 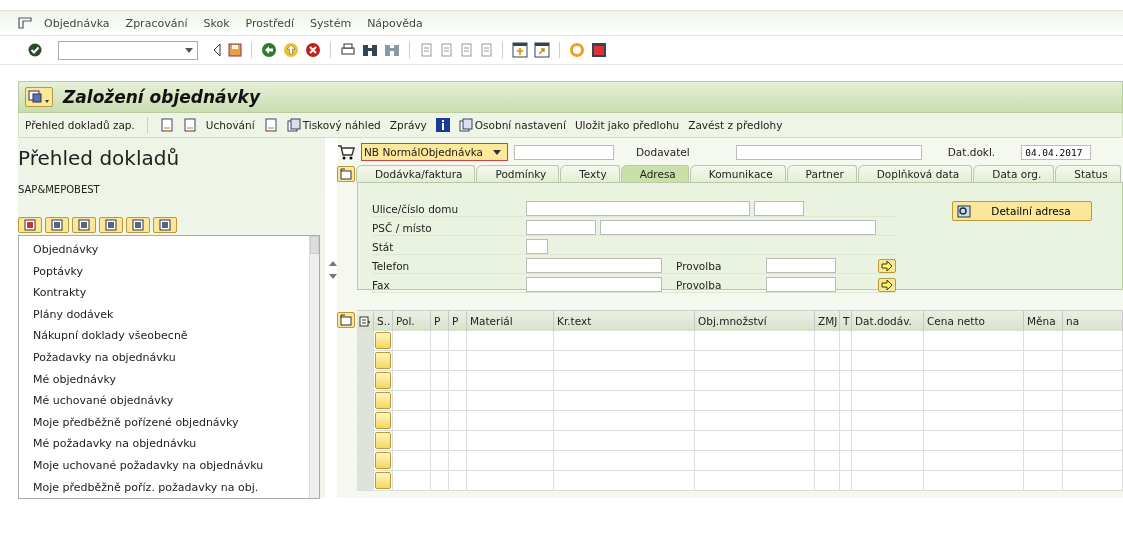 I want to click on list-item: Moje předběžně poříz. požadavky na obj., so click(x=171, y=487).